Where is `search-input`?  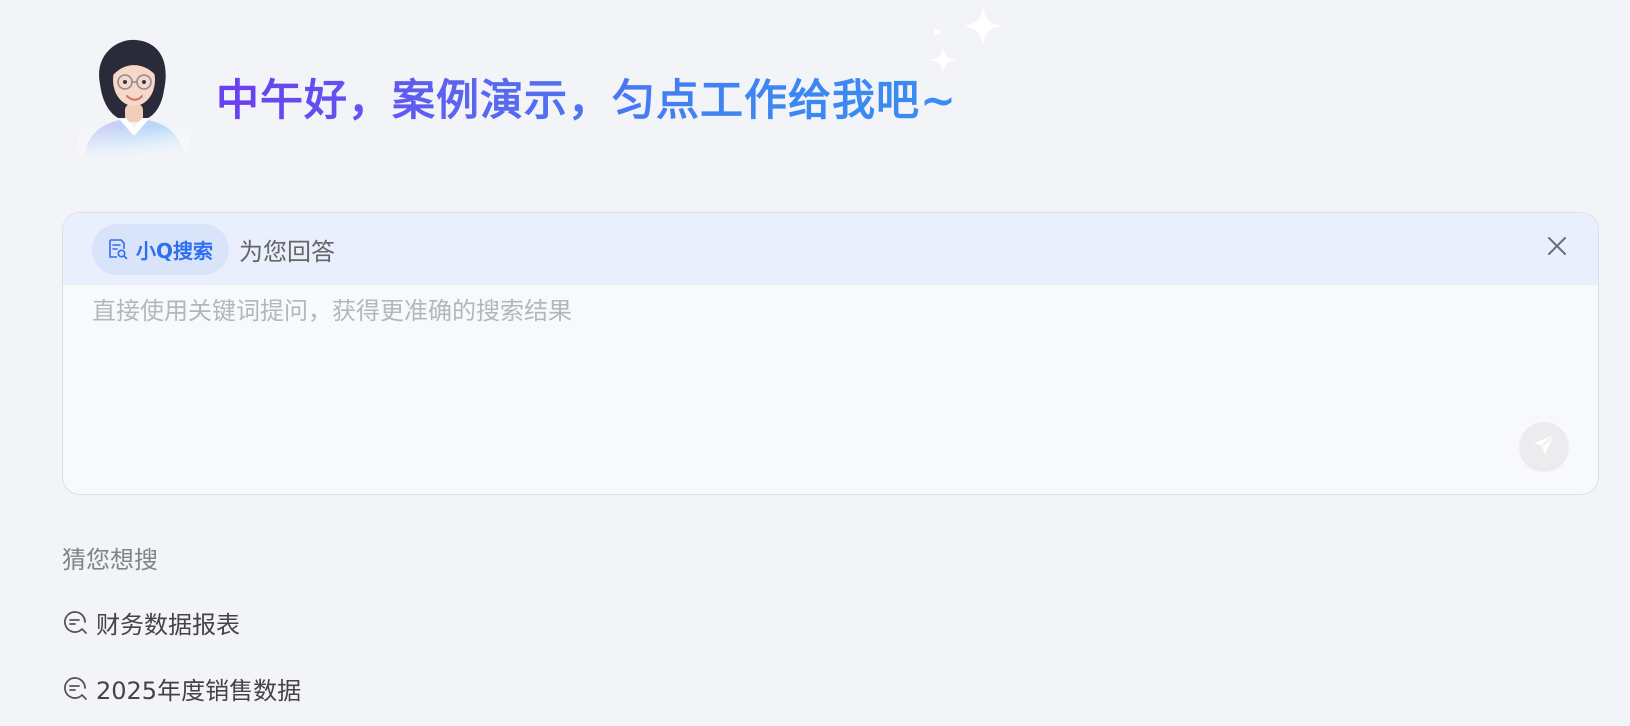
search-input is located at coordinates (782, 311).